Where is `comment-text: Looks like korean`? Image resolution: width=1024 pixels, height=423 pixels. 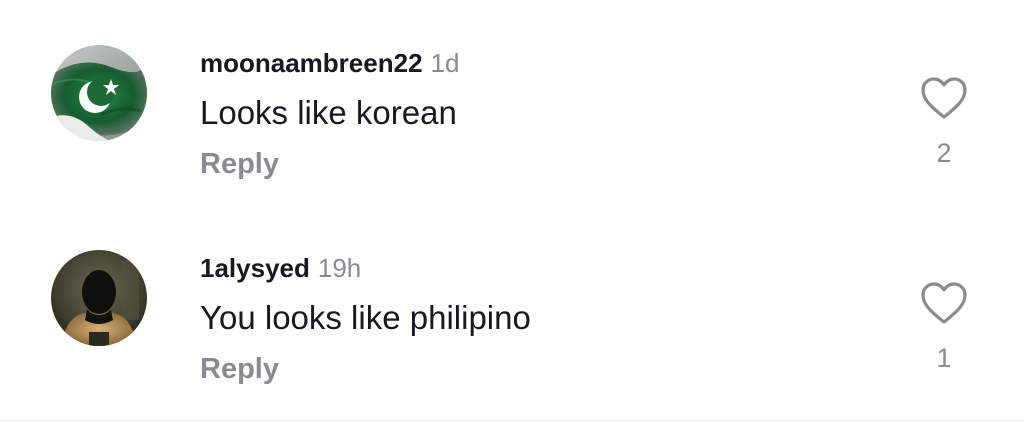
comment-text: Looks like korean is located at coordinates (328, 112).